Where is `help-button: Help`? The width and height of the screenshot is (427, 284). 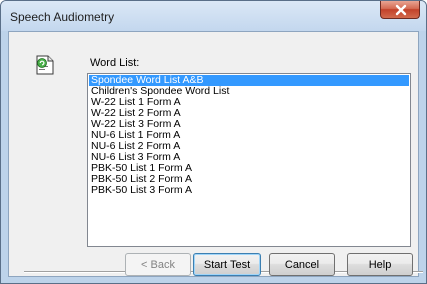 help-button: Help is located at coordinates (380, 264).